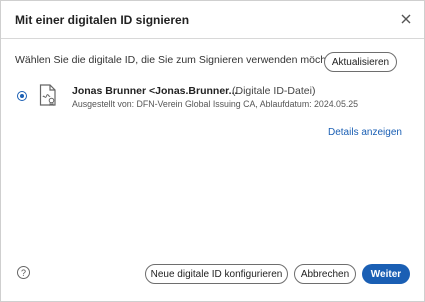 The image size is (425, 302). What do you see at coordinates (360, 62) in the screenshot?
I see `refresh-button: Aktualisieren` at bounding box center [360, 62].